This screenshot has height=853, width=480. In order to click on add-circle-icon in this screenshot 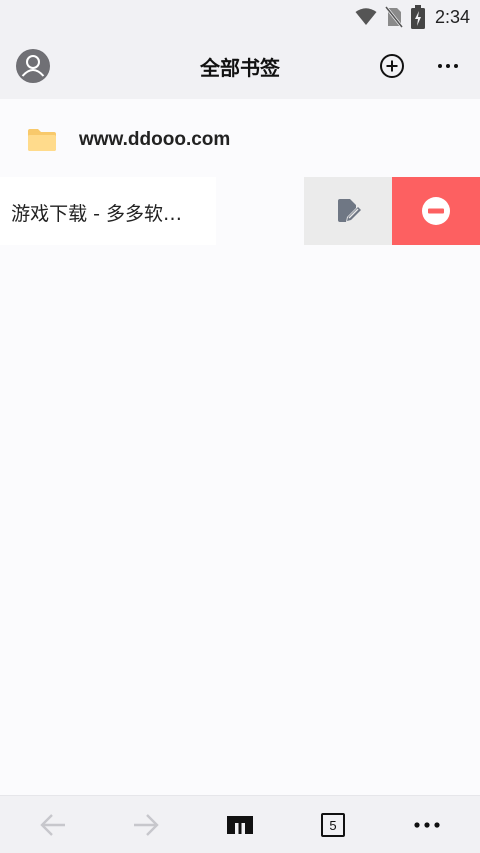, I will do `click(392, 66)`.